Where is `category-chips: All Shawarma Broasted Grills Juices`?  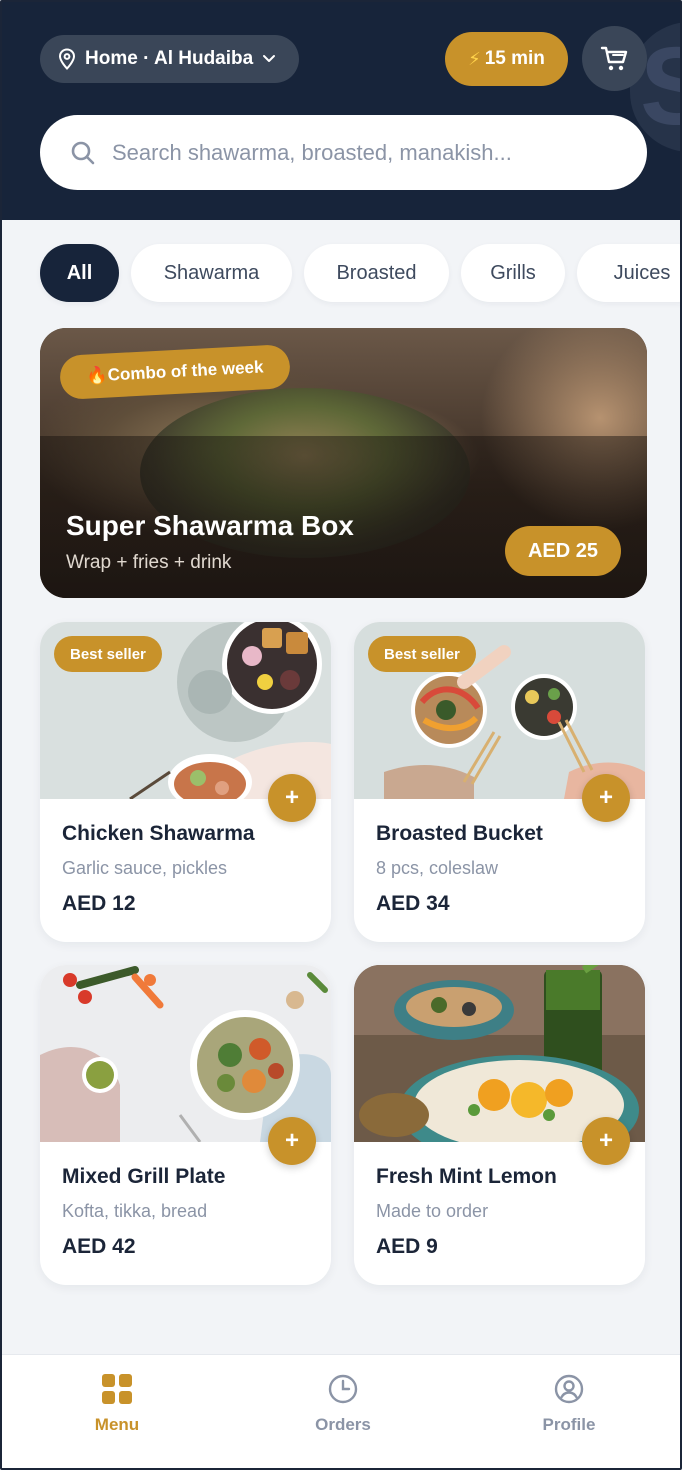 category-chips: All Shawarma Broasted Grills Juices is located at coordinates (360, 273).